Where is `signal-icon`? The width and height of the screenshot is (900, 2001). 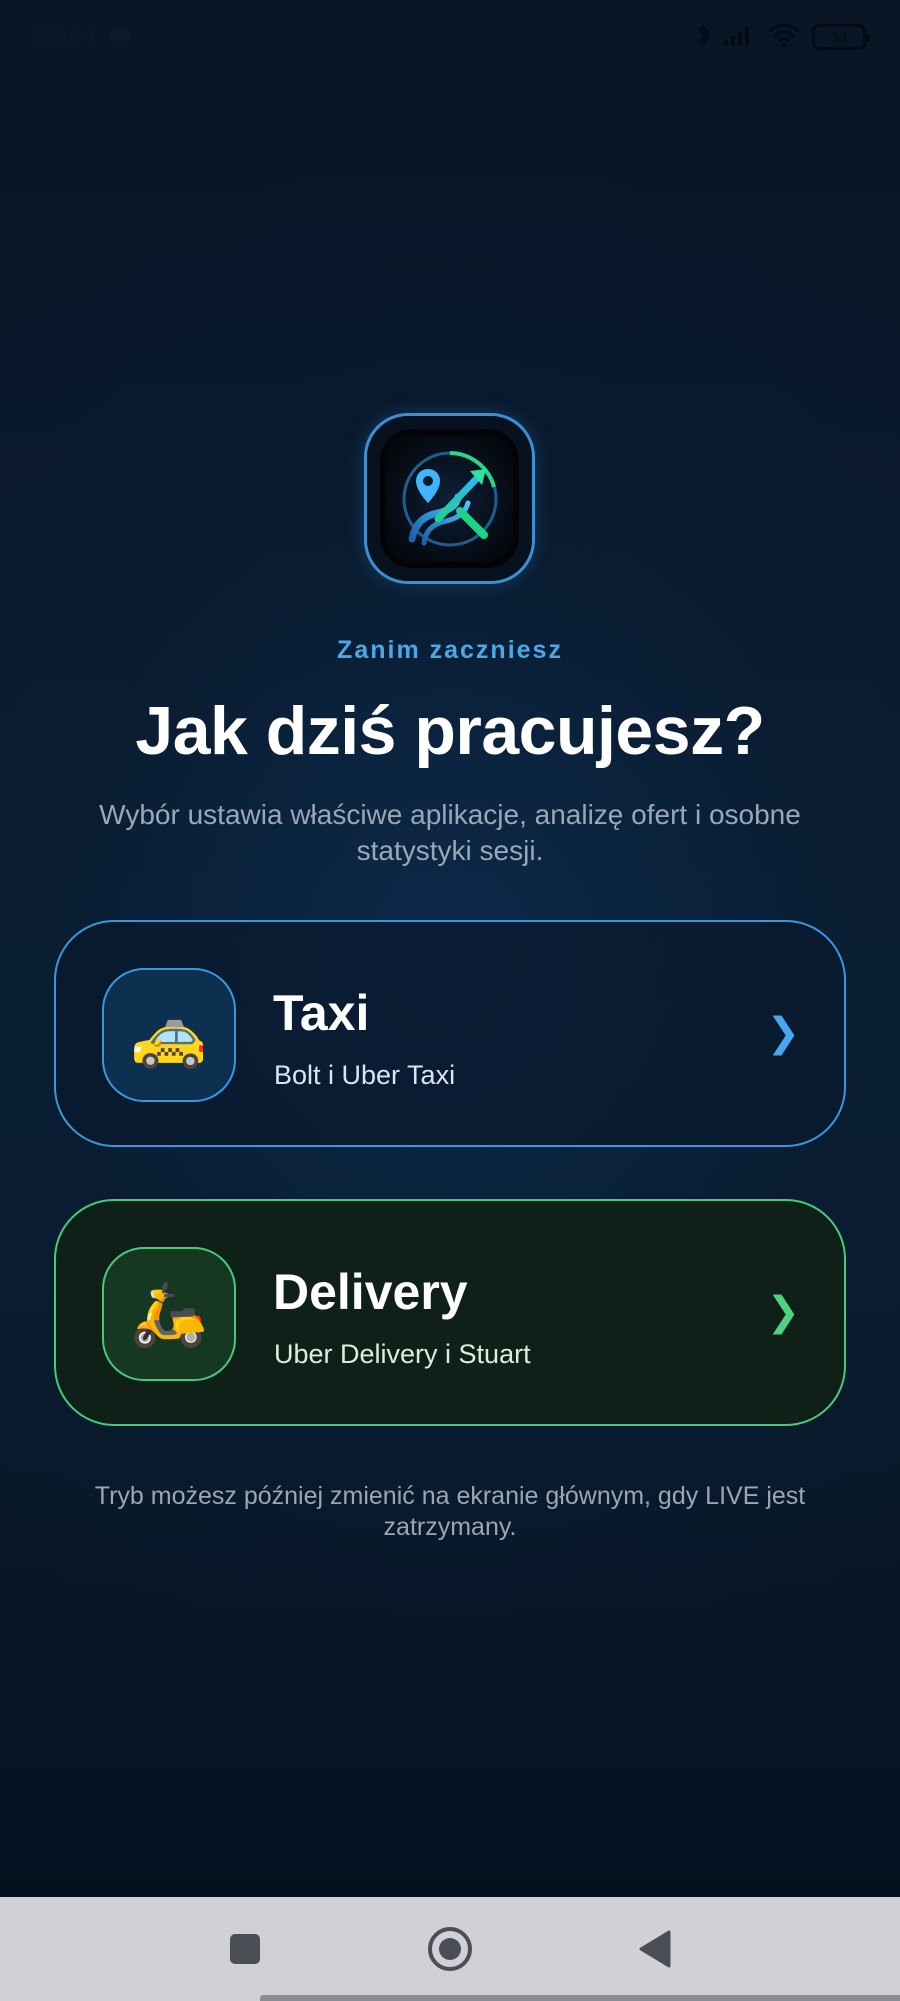
signal-icon is located at coordinates (739, 37).